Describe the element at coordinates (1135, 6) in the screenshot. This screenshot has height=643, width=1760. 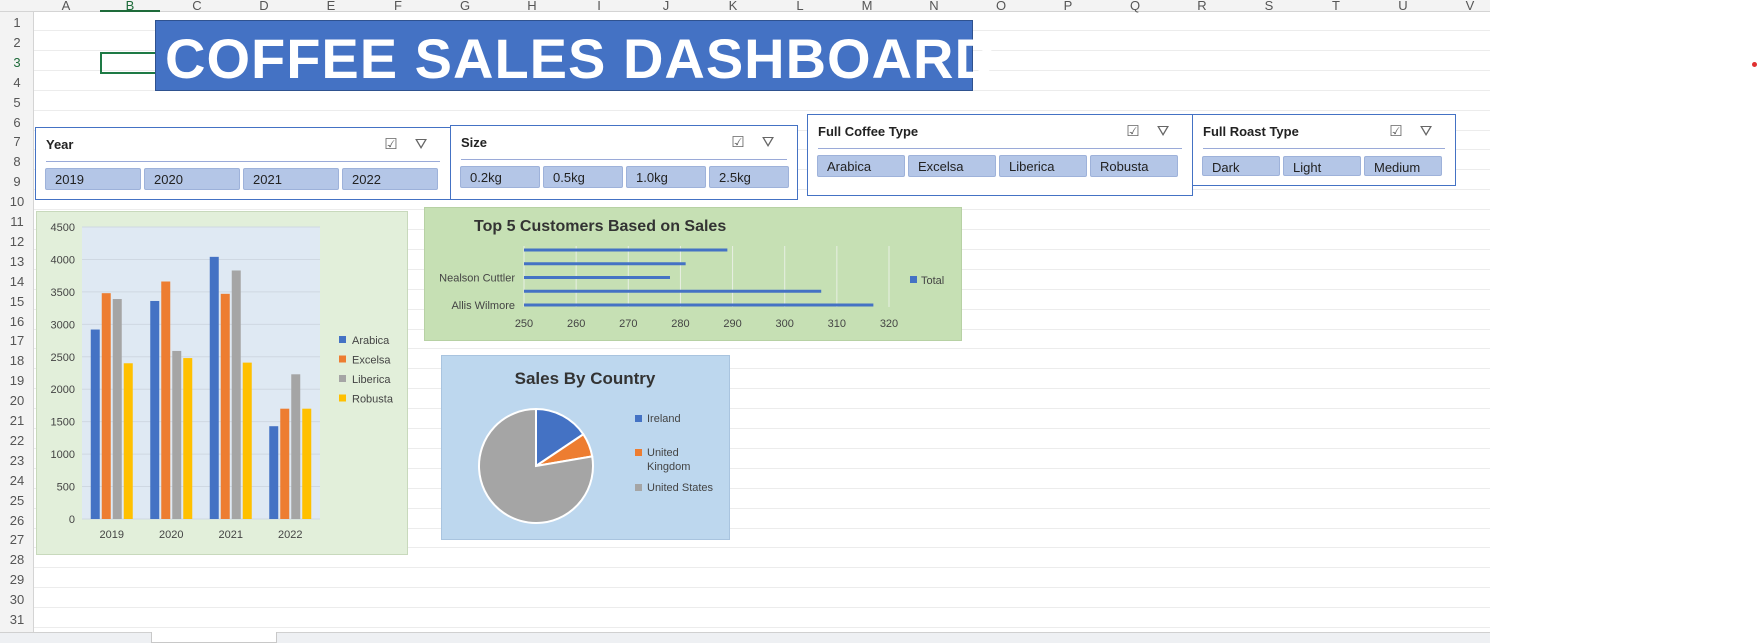
I see `column-header-q: Q` at that location.